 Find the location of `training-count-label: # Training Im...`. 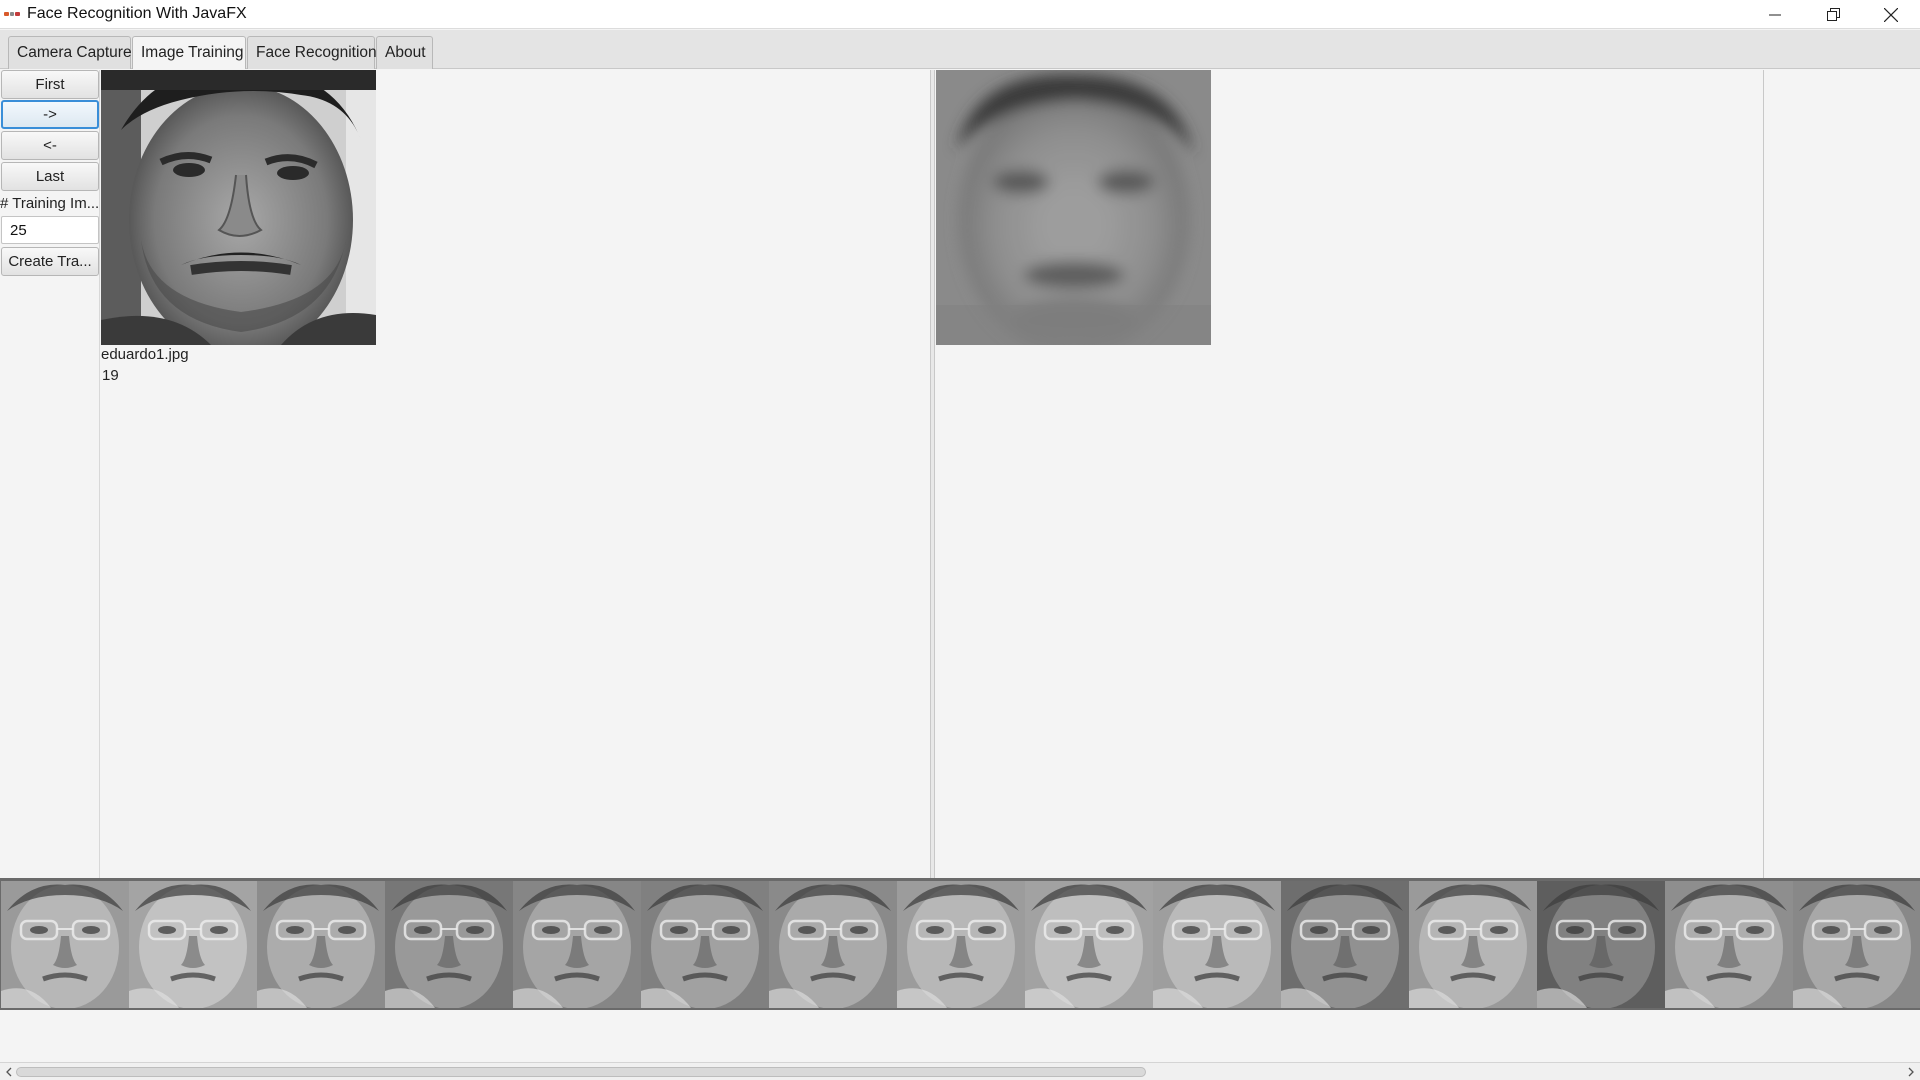

training-count-label: # Training Im... is located at coordinates (50, 203).